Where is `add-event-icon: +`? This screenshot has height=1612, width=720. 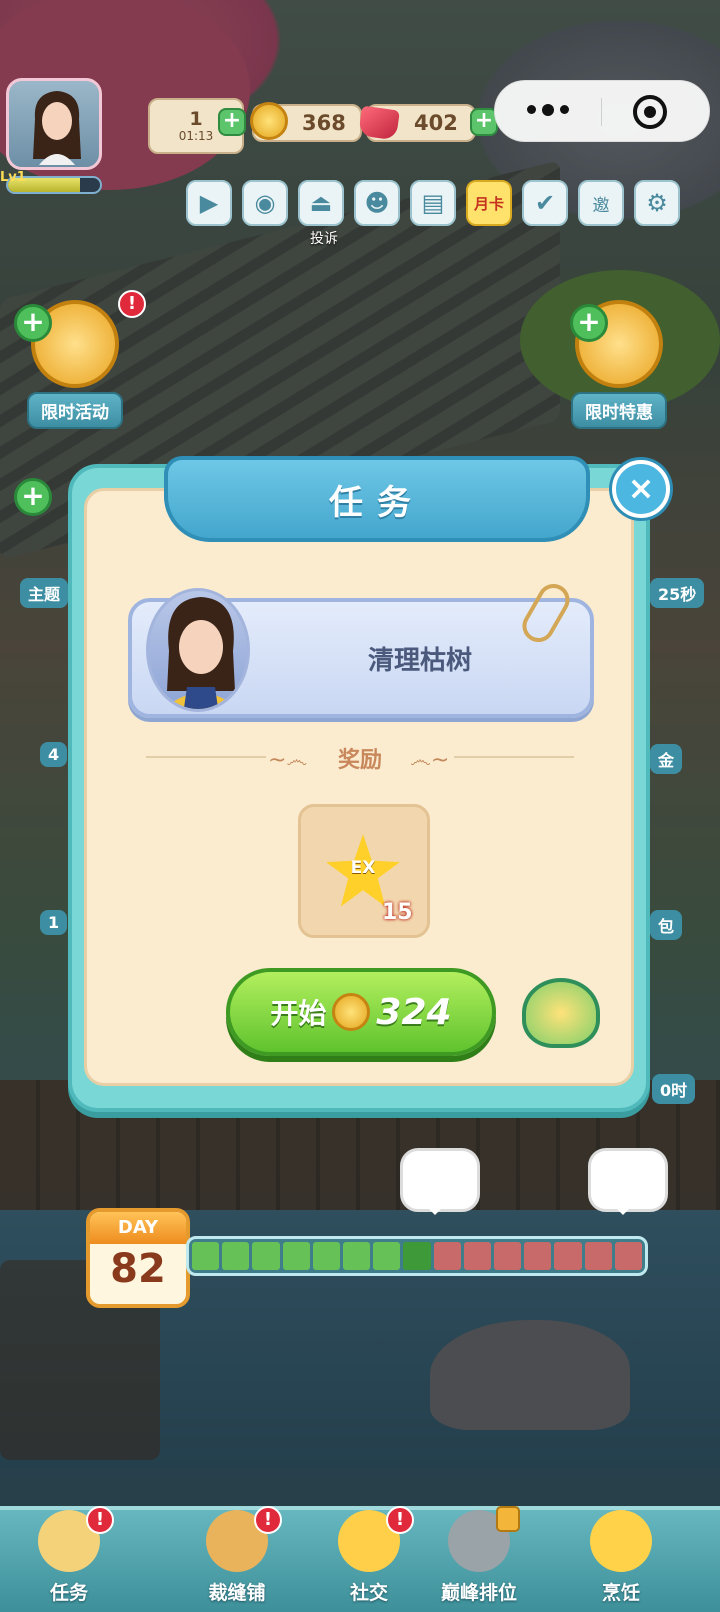 add-event-icon: + is located at coordinates (33, 323).